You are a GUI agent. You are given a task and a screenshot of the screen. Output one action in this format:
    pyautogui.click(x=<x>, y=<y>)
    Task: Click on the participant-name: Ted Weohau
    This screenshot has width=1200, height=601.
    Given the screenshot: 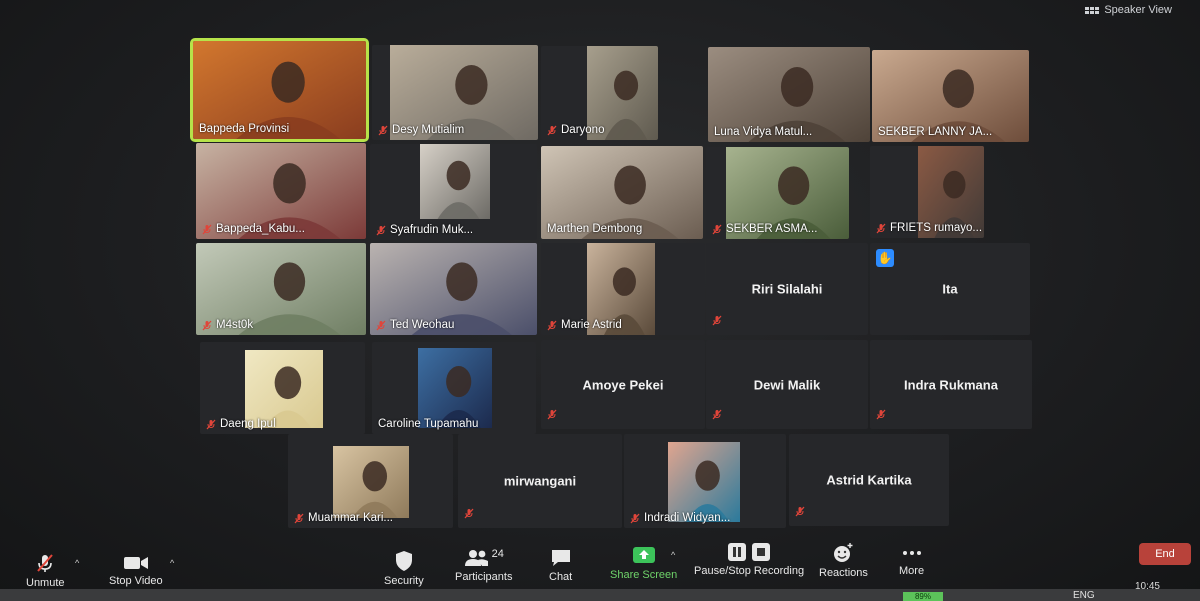 What is the action you would take?
    pyautogui.click(x=422, y=325)
    